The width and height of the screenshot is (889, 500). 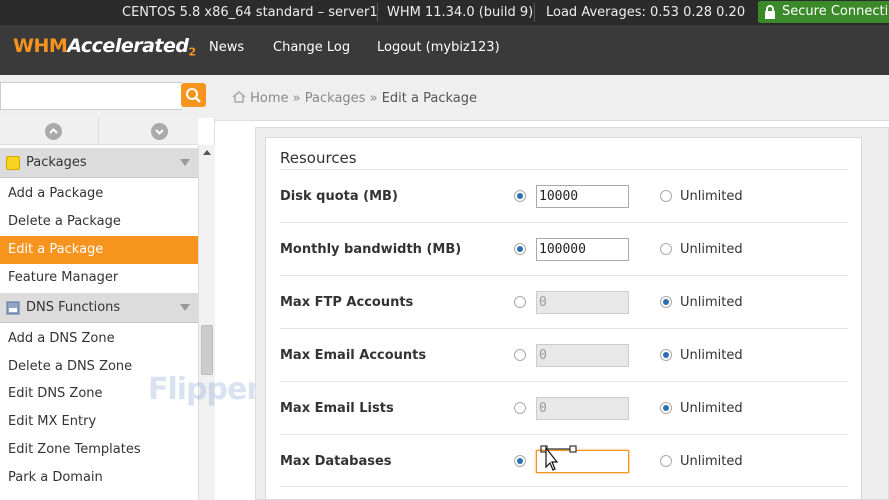 What do you see at coordinates (353, 355) in the screenshot?
I see `resource-label: Max Email Accounts` at bounding box center [353, 355].